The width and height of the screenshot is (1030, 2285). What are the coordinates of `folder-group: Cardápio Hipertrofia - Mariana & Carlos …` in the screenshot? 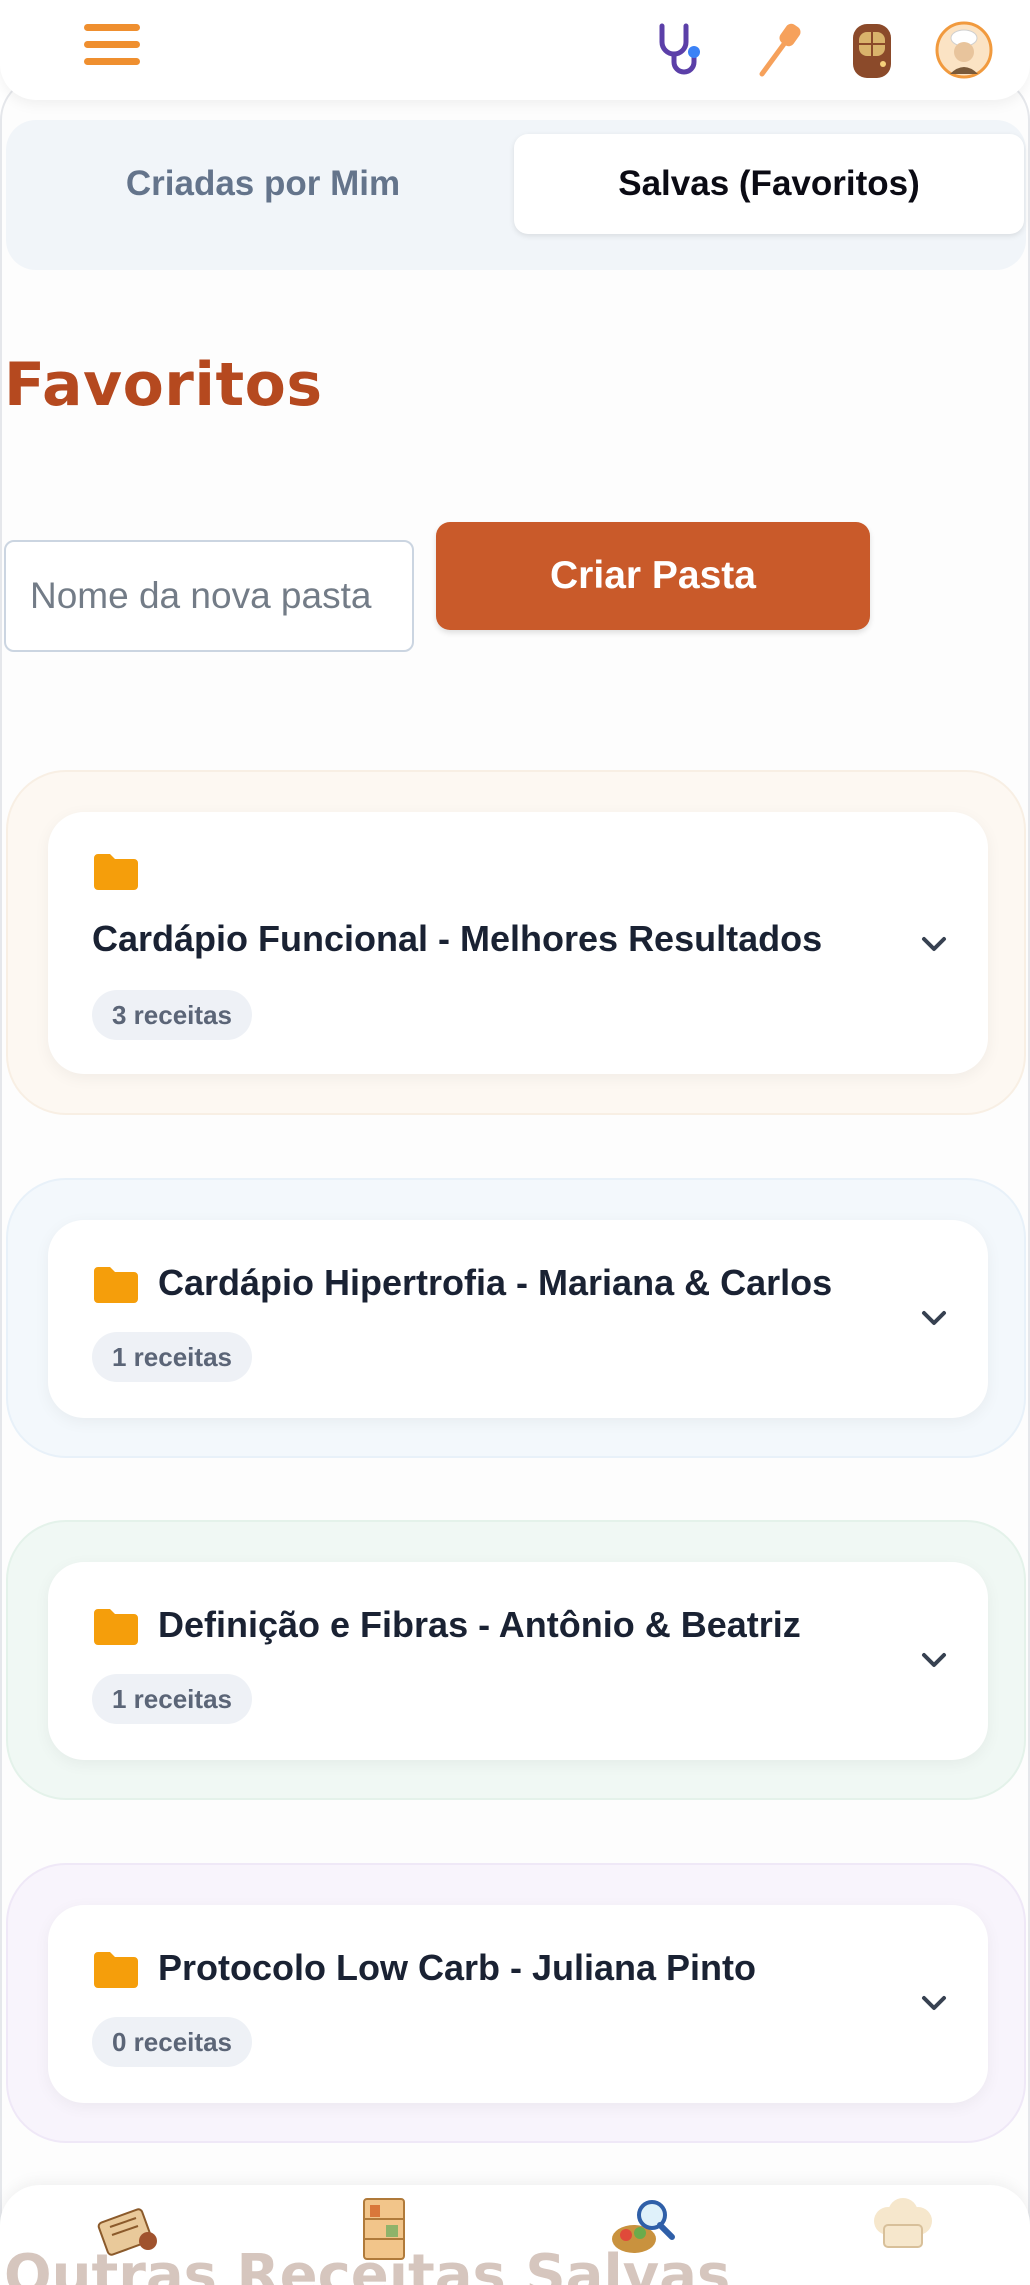 It's located at (516, 1318).